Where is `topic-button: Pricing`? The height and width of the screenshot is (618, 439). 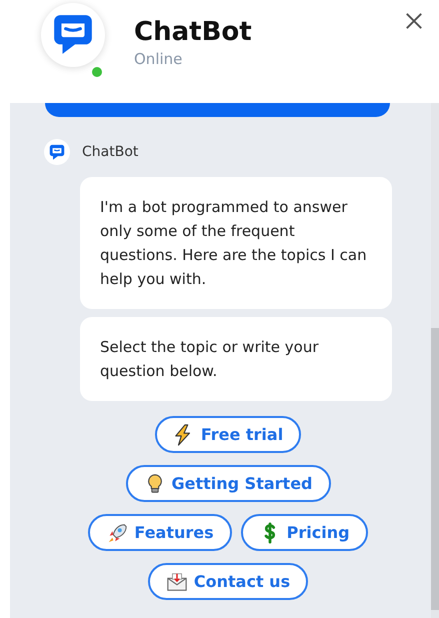 topic-button: Pricing is located at coordinates (304, 532).